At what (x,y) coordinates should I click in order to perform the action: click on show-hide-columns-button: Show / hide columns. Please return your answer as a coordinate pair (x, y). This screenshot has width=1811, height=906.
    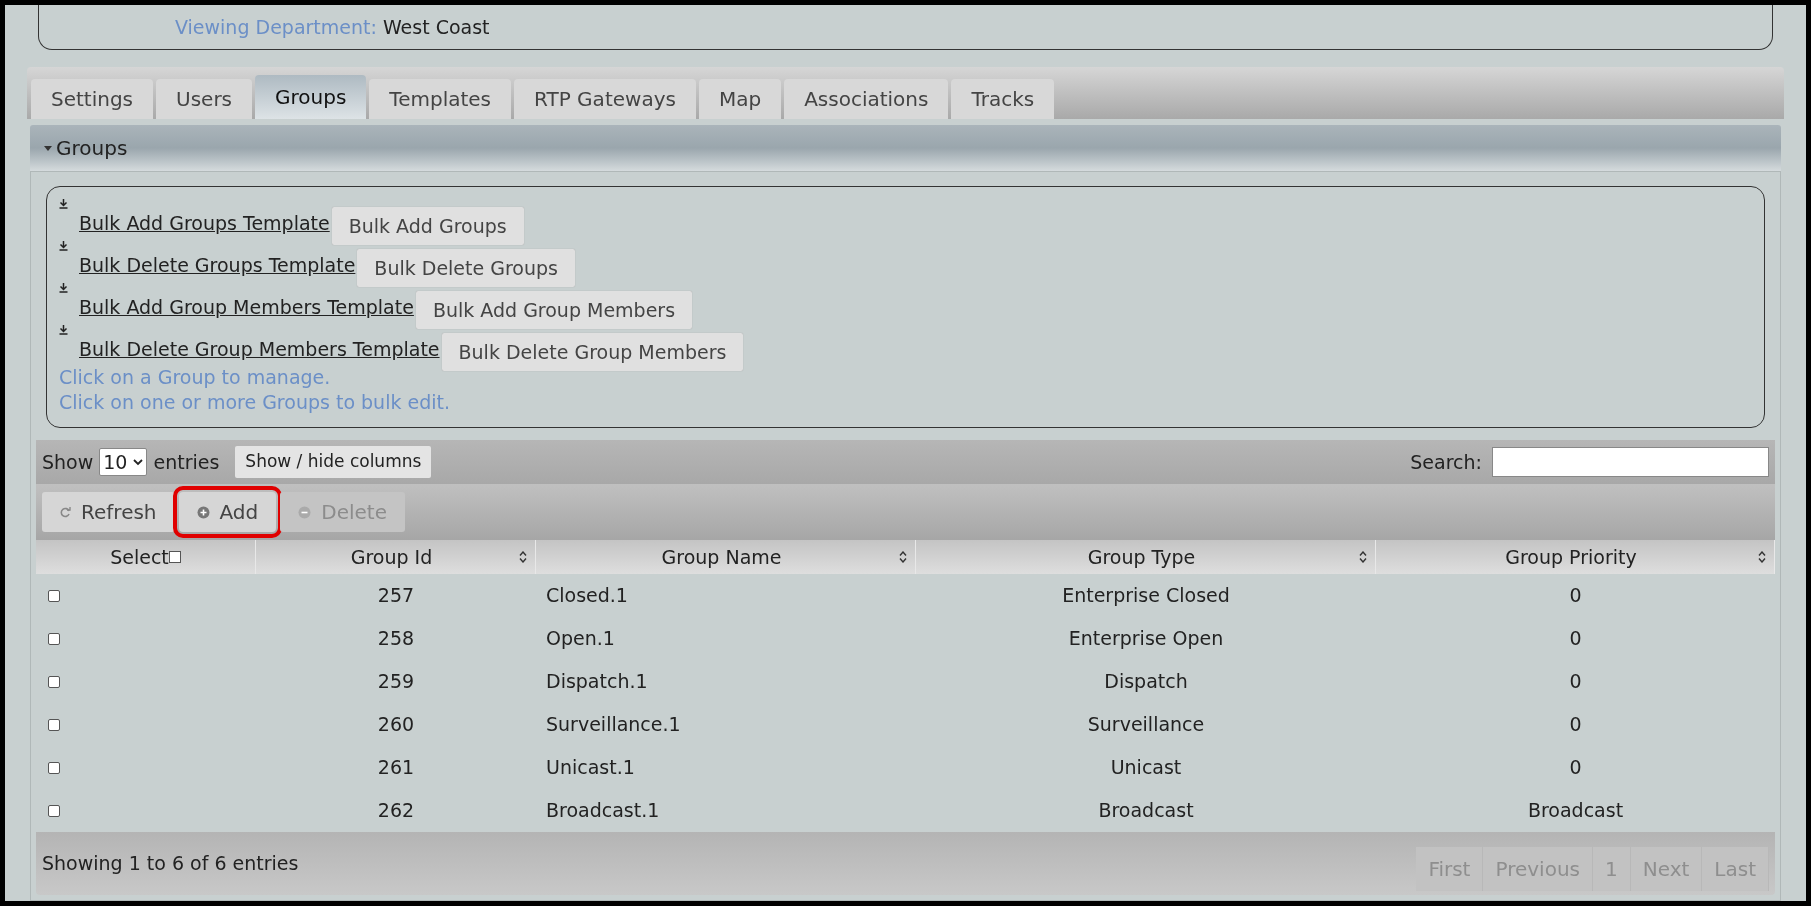
    Looking at the image, I should click on (333, 462).